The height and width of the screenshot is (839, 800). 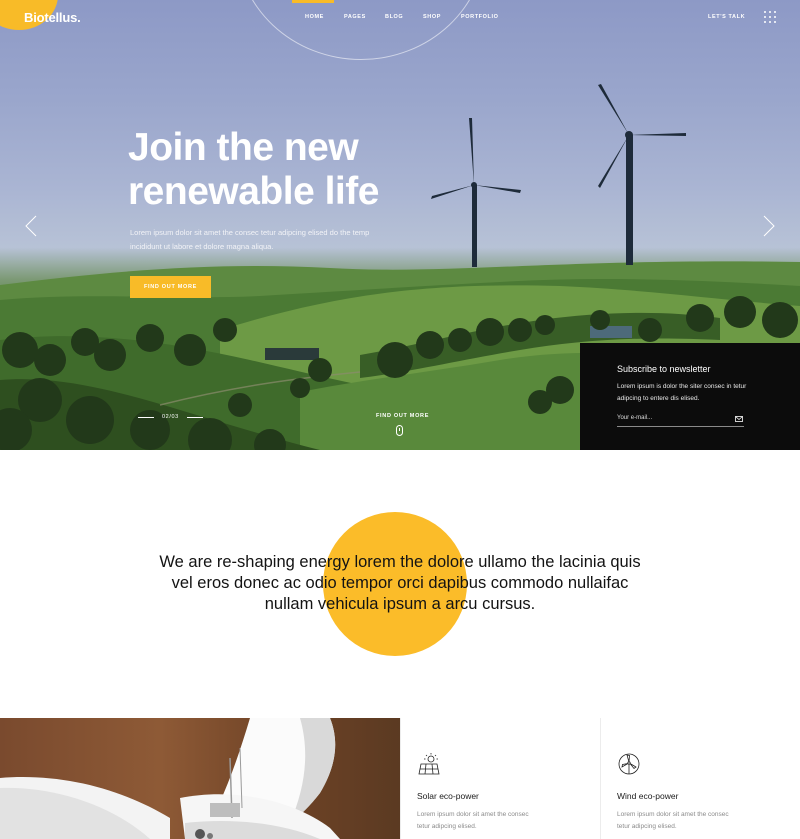 I want to click on slide-total: 03, so click(x=175, y=417).